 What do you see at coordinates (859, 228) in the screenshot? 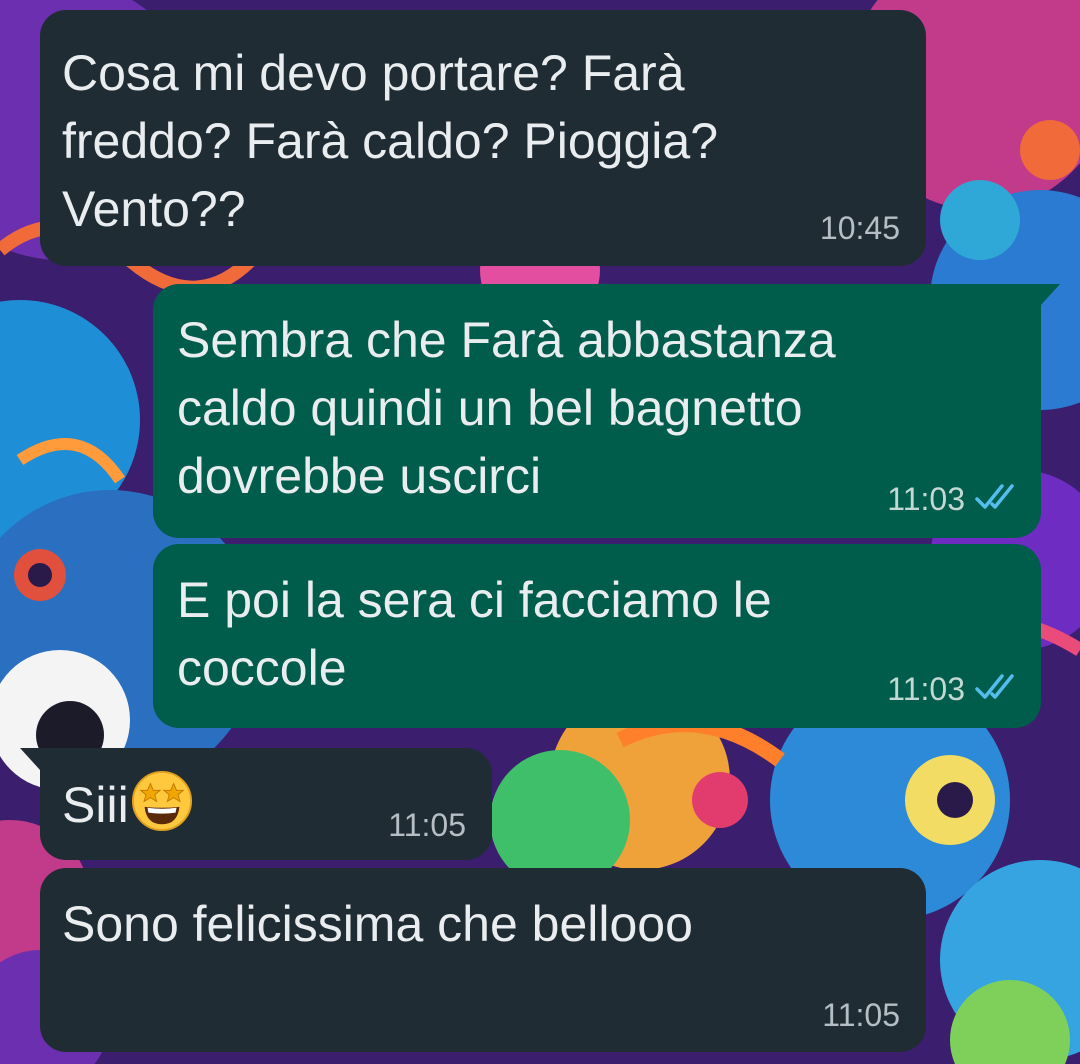
I see `message-timestamp: 10:45` at bounding box center [859, 228].